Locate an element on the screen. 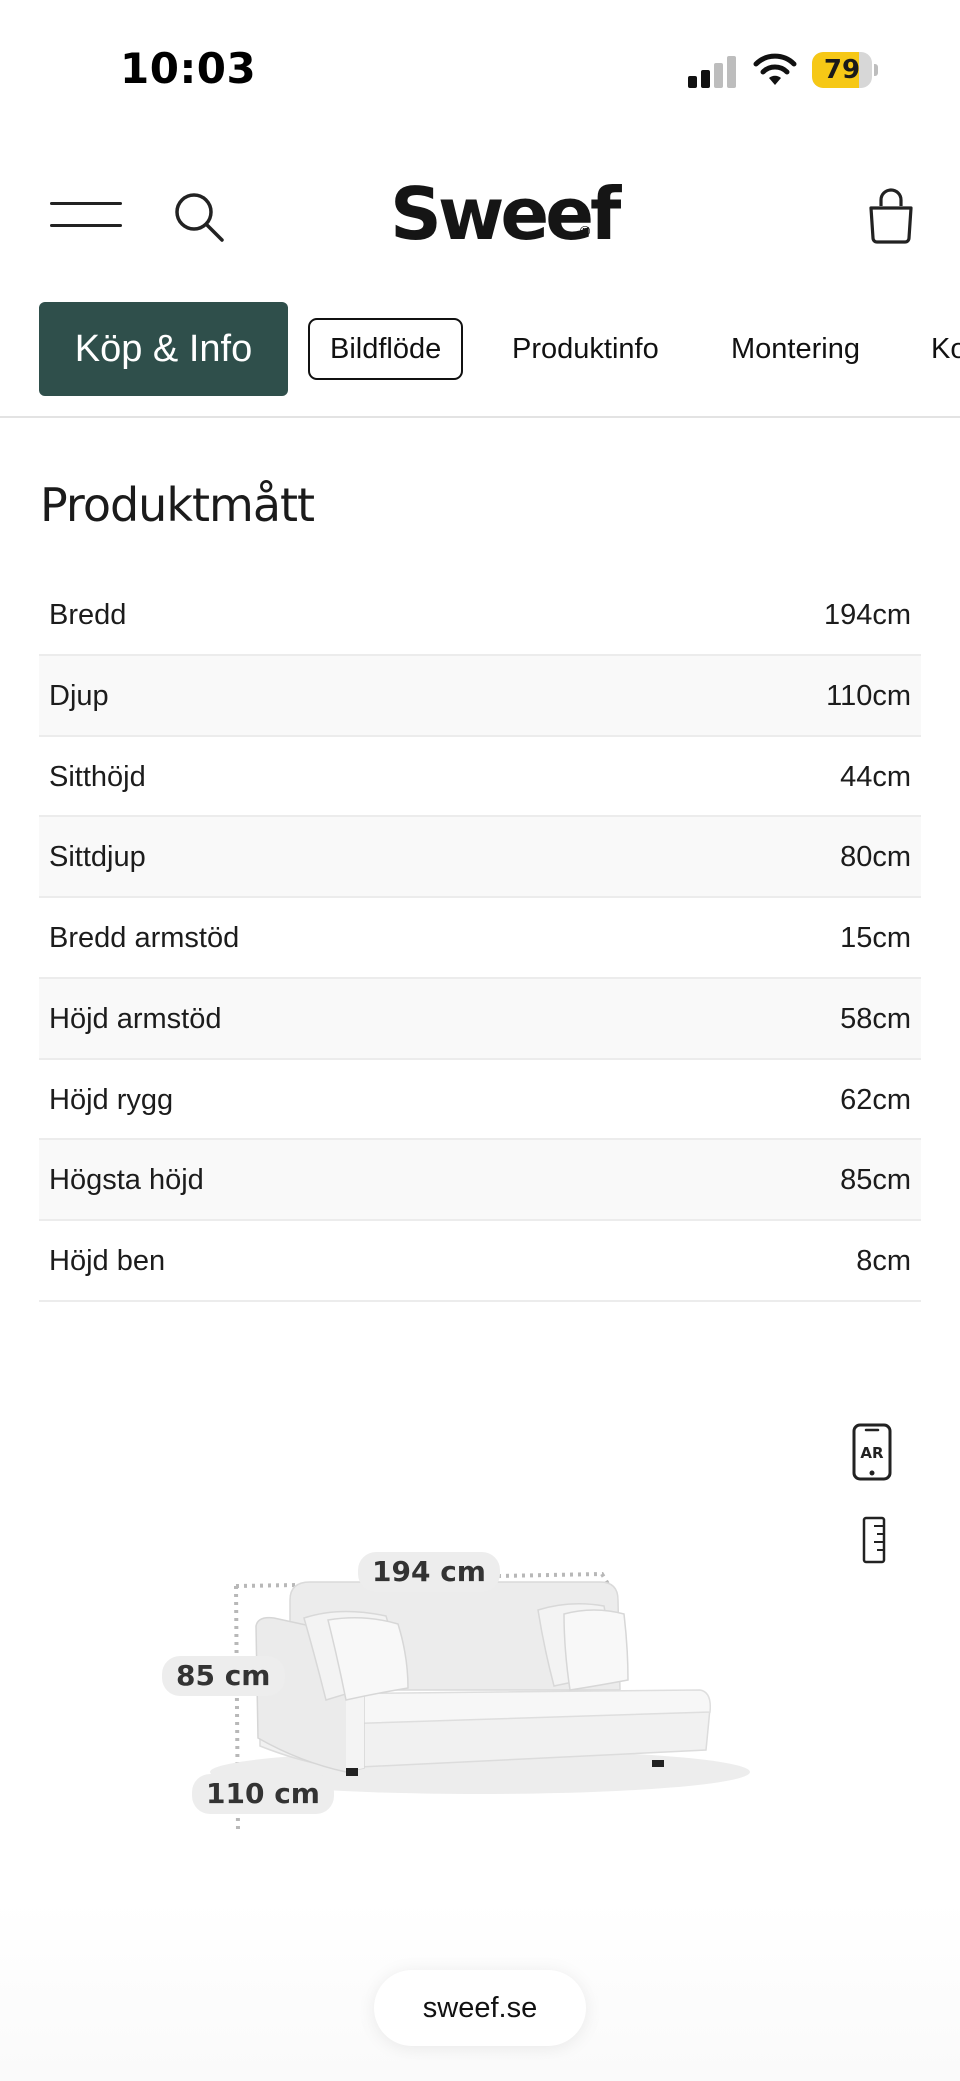 This screenshot has width=960, height=2081. dimension-value: 80cm is located at coordinates (875, 857).